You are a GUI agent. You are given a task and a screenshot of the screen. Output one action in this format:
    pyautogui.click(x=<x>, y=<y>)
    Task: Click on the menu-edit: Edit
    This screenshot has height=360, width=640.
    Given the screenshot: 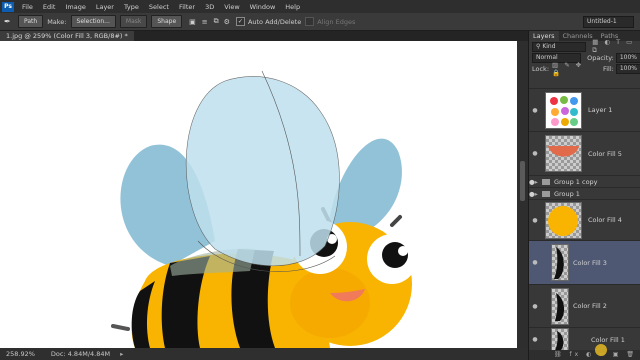 What is the action you would take?
    pyautogui.click(x=49, y=7)
    